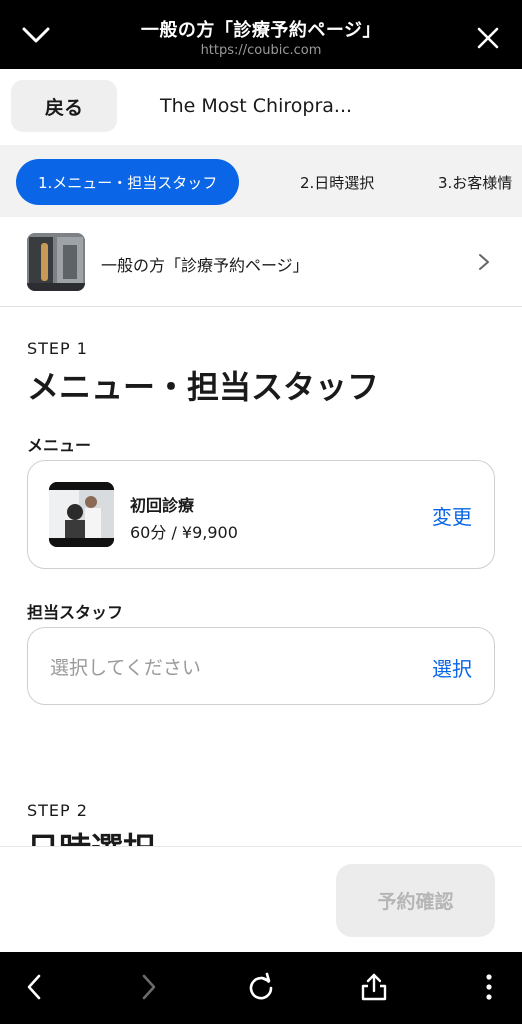 This screenshot has width=522, height=1024. I want to click on action-bar: 予約確認, so click(261, 899).